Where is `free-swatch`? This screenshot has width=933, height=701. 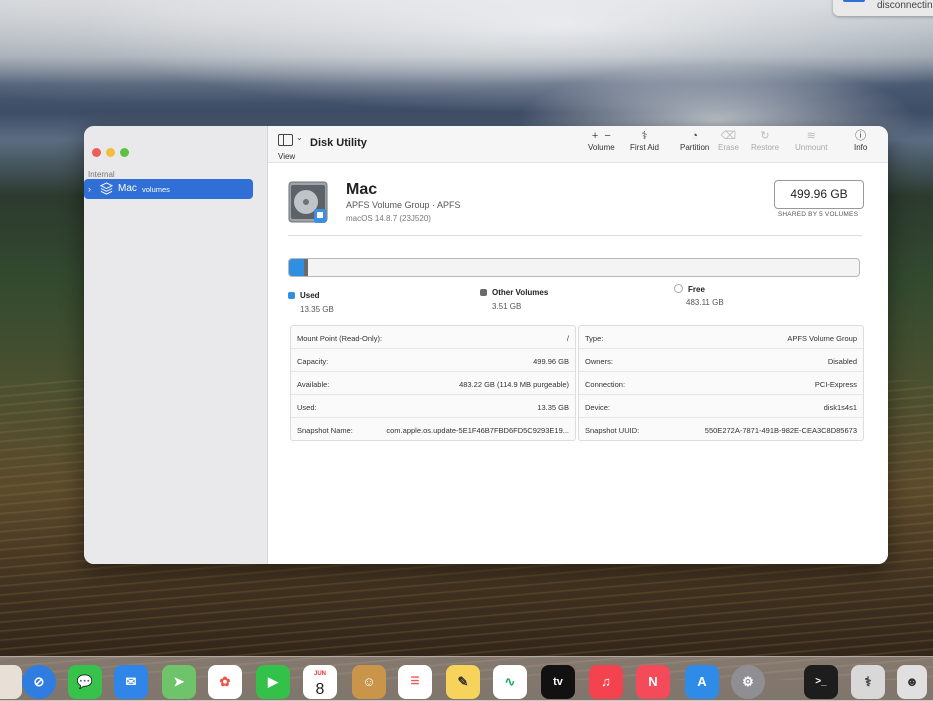 free-swatch is located at coordinates (678, 288).